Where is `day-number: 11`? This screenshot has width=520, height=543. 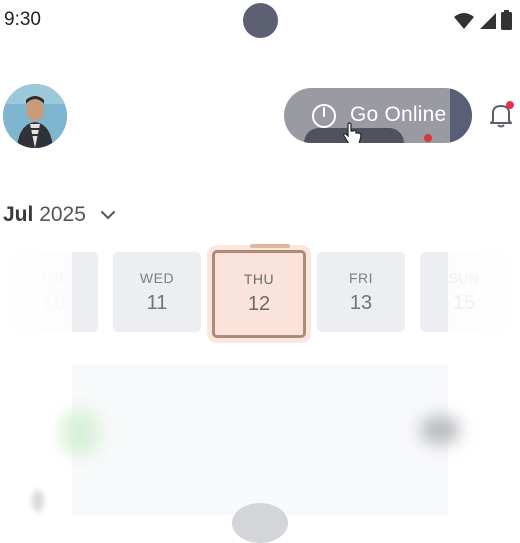
day-number: 11 is located at coordinates (157, 303).